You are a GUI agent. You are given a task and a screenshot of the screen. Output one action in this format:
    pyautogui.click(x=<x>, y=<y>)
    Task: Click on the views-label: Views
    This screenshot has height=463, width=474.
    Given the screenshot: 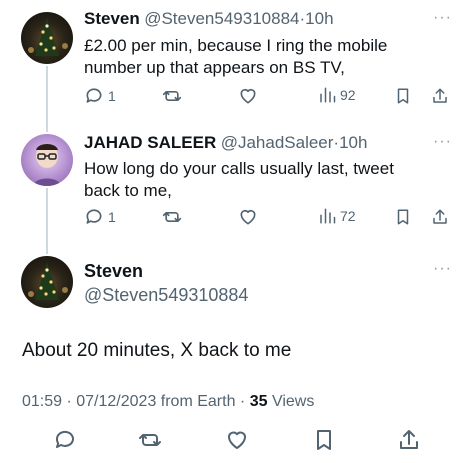 What is the action you would take?
    pyautogui.click(x=293, y=401)
    